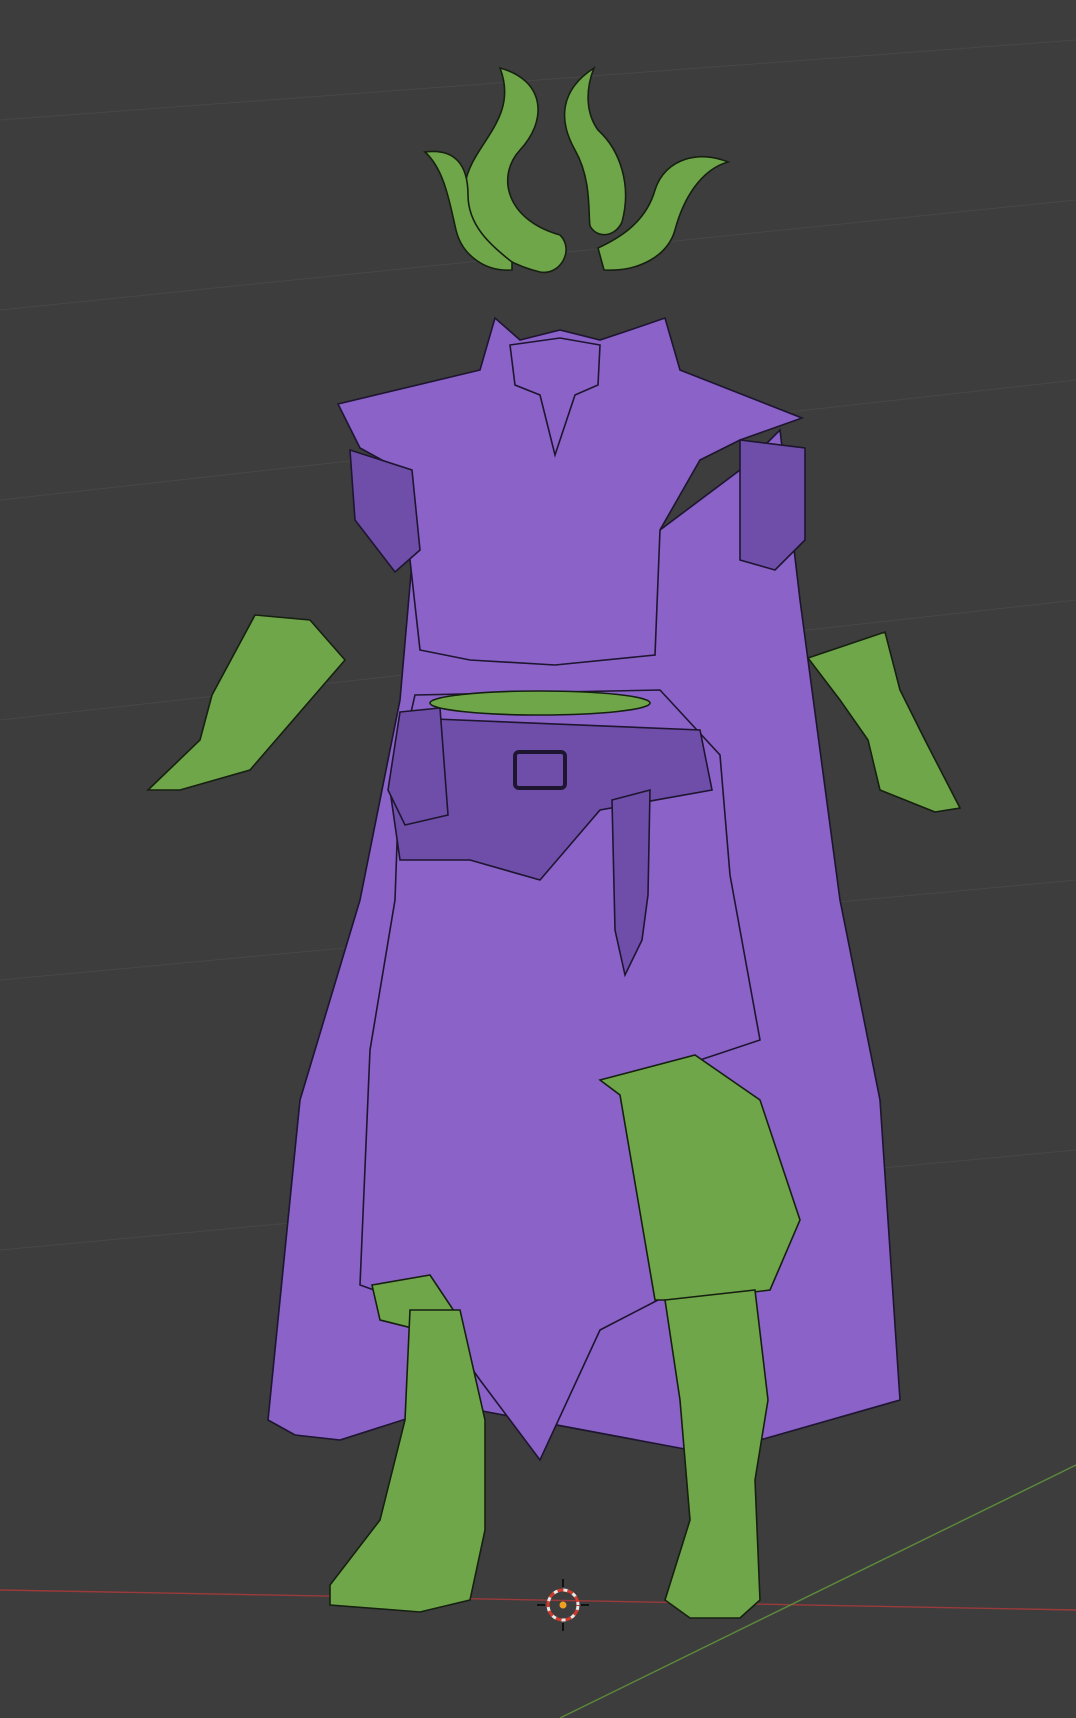 The width and height of the screenshot is (1076, 1718). I want to click on x-axis-line, so click(538, 1600).